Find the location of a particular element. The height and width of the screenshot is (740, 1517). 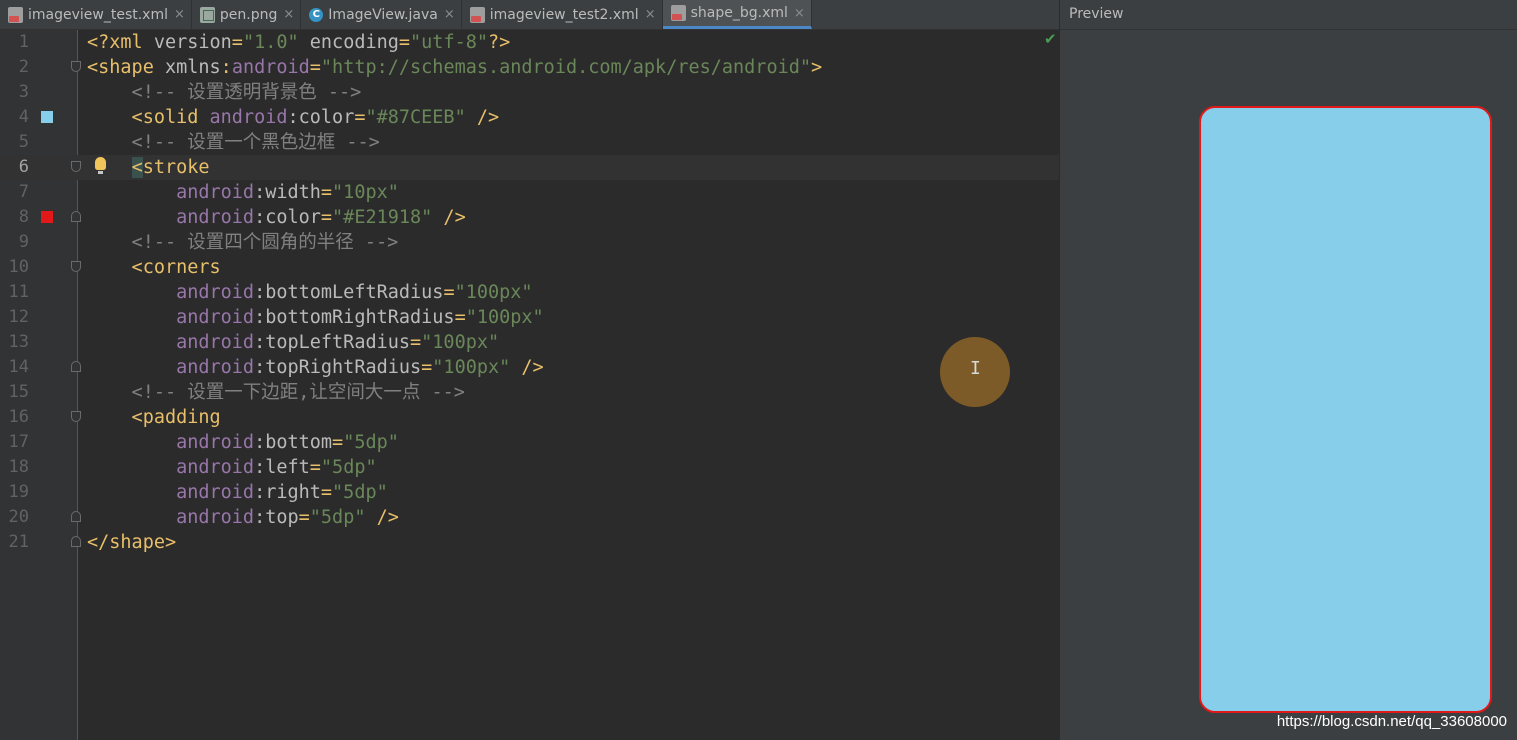

code-line: 6 <stroke is located at coordinates (529, 167).